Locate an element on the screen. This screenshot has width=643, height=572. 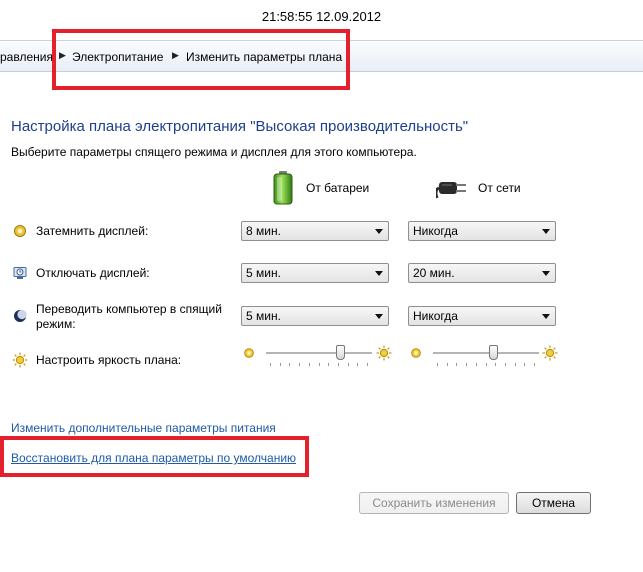
brightness-sun-icon is located at coordinates (20, 360).